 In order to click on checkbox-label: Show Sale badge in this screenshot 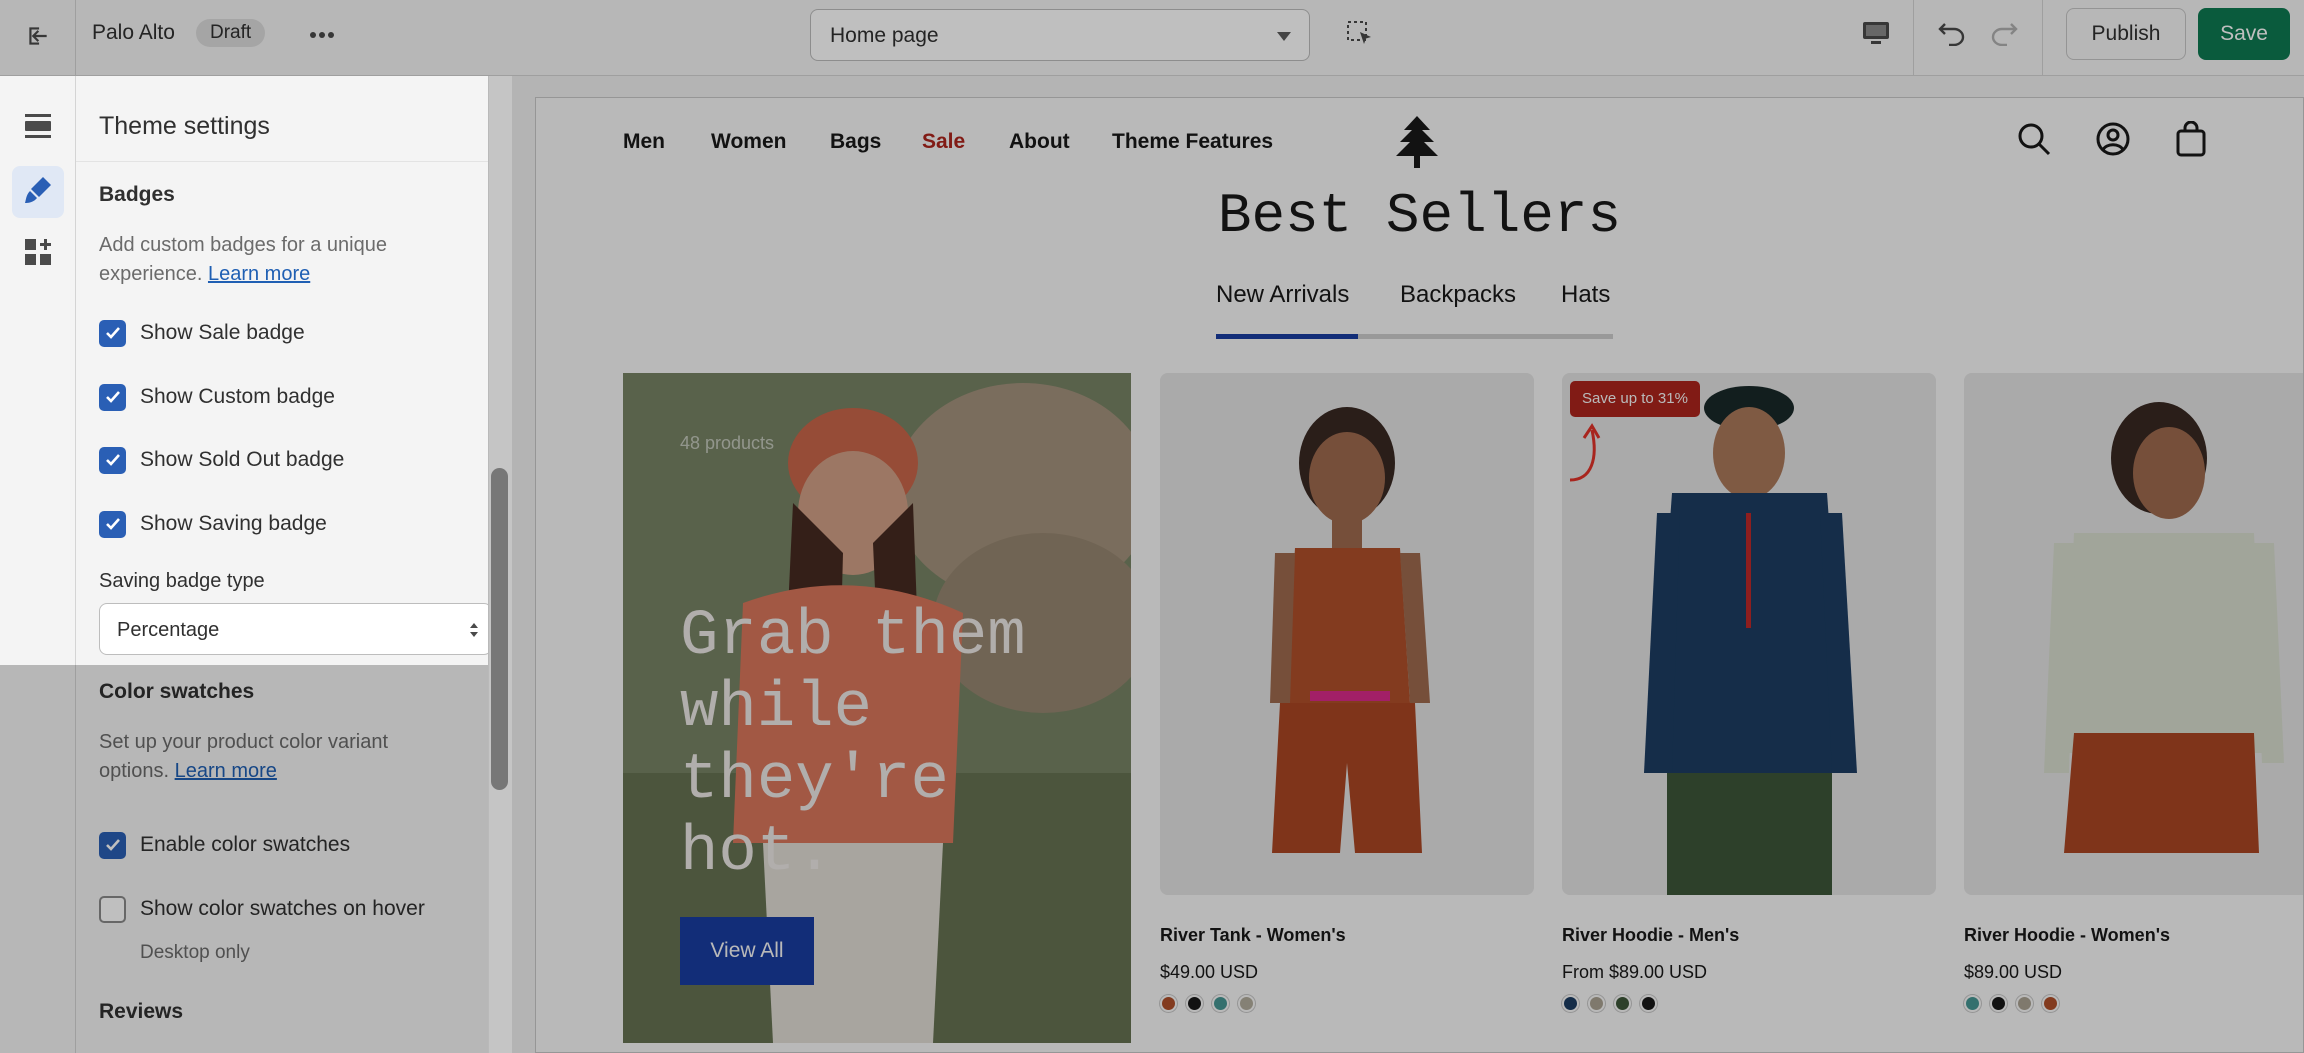, I will do `click(222, 332)`.